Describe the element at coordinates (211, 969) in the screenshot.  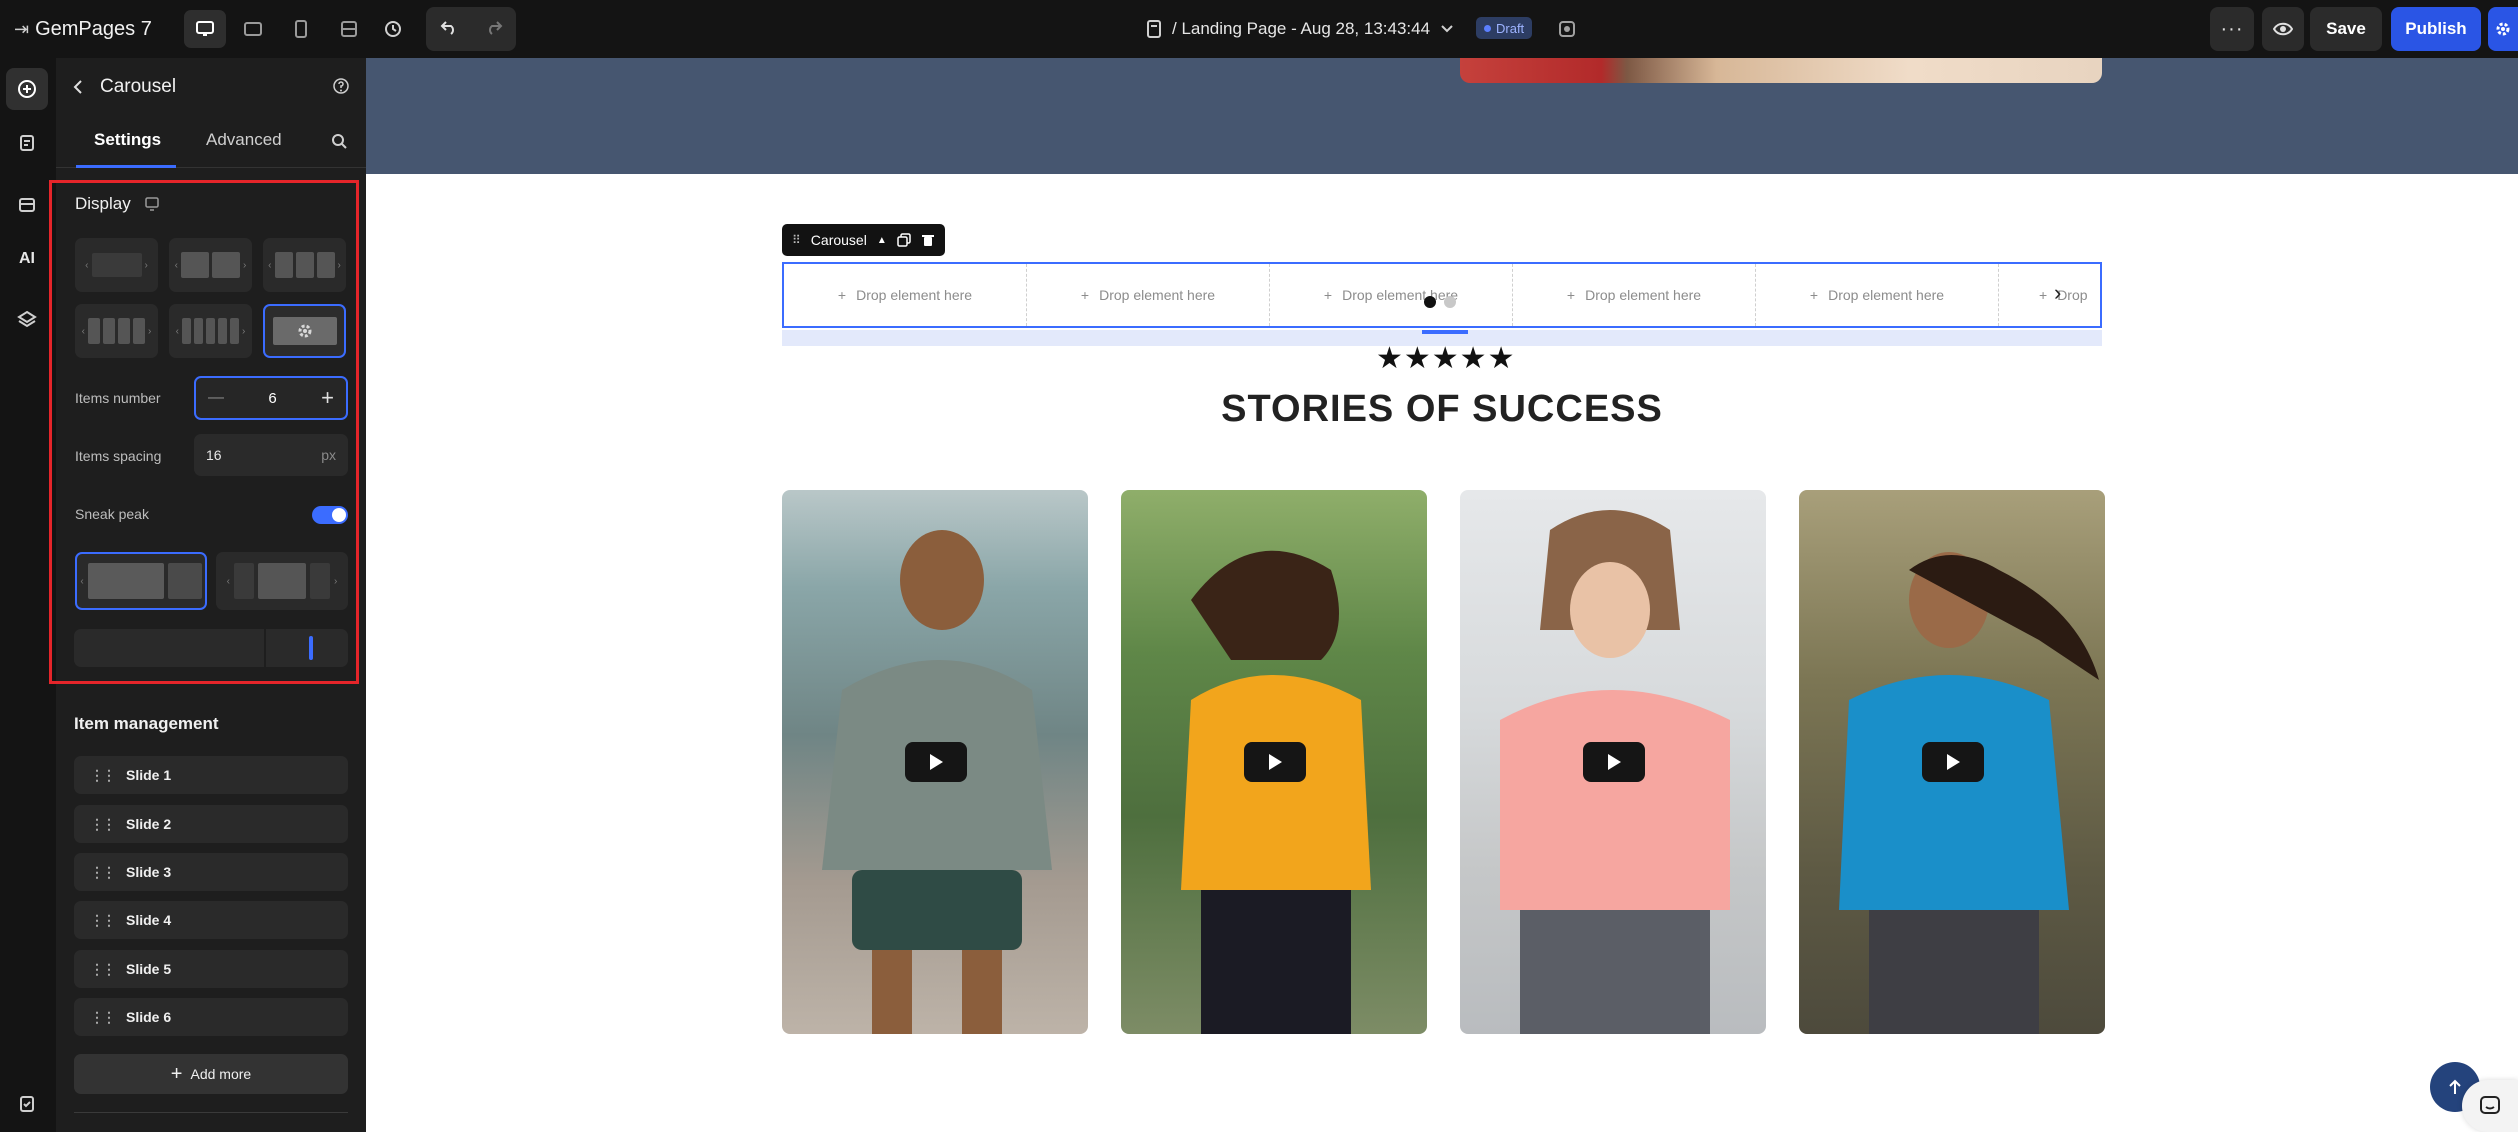
I see `slide-row-5: ⋮⋮ Slide 5` at that location.